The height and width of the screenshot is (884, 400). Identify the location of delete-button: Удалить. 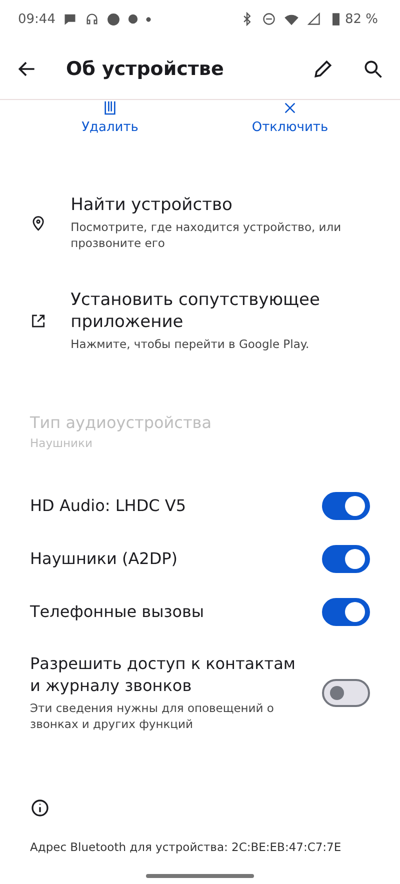
(110, 120).